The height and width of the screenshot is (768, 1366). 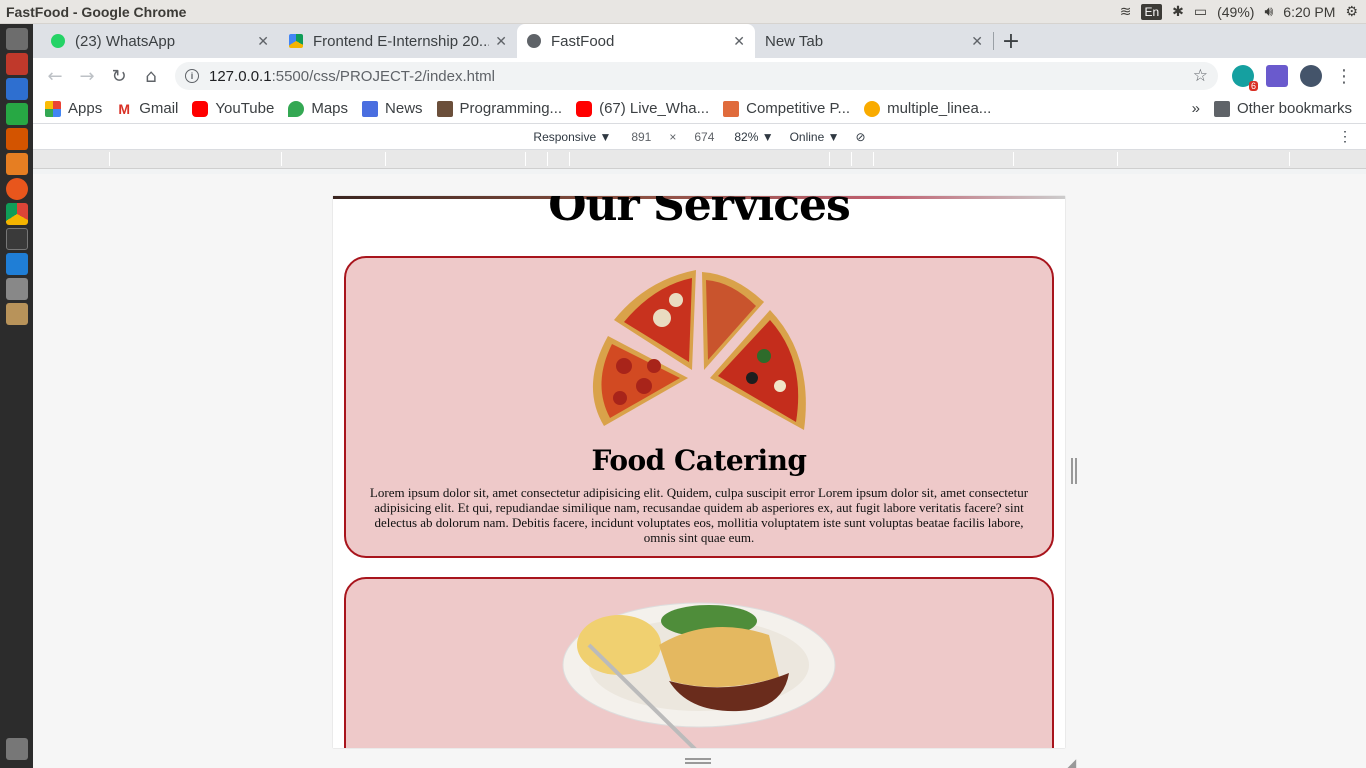 What do you see at coordinates (330, 108) in the screenshot?
I see `bookmark-label: Maps` at bounding box center [330, 108].